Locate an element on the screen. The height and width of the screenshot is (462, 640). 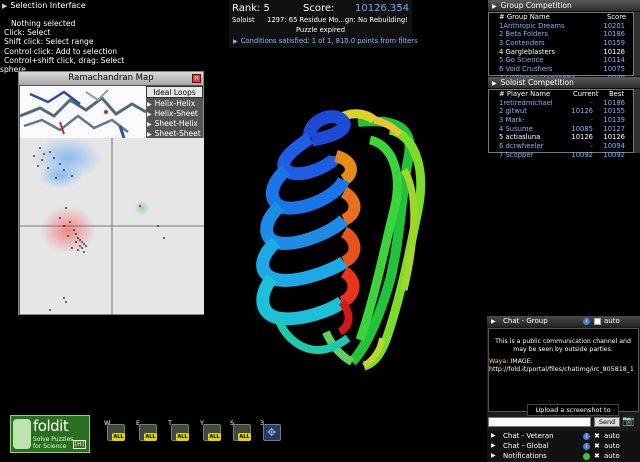
notifications-row: ▶ Notifications ✖ auto show is located at coordinates (563, 456).